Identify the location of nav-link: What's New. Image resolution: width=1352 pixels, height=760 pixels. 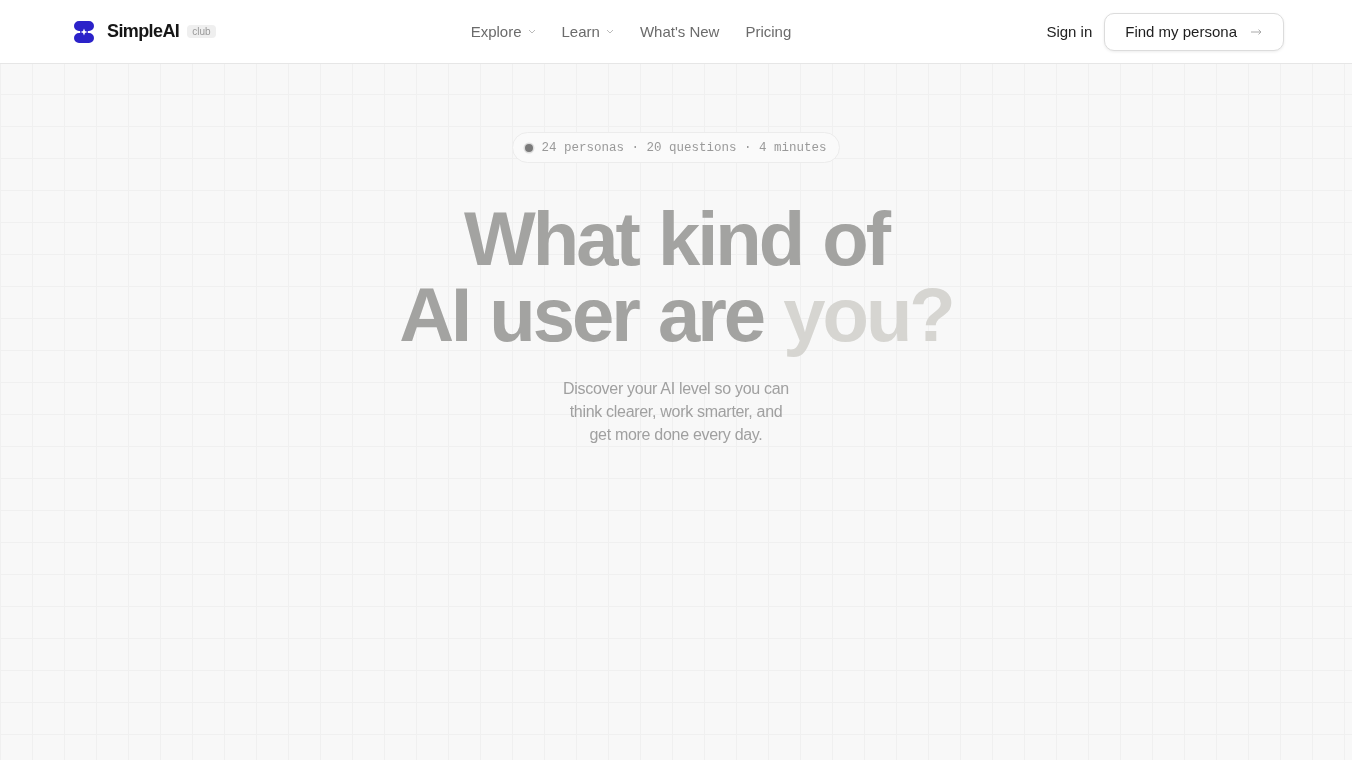
(679, 31).